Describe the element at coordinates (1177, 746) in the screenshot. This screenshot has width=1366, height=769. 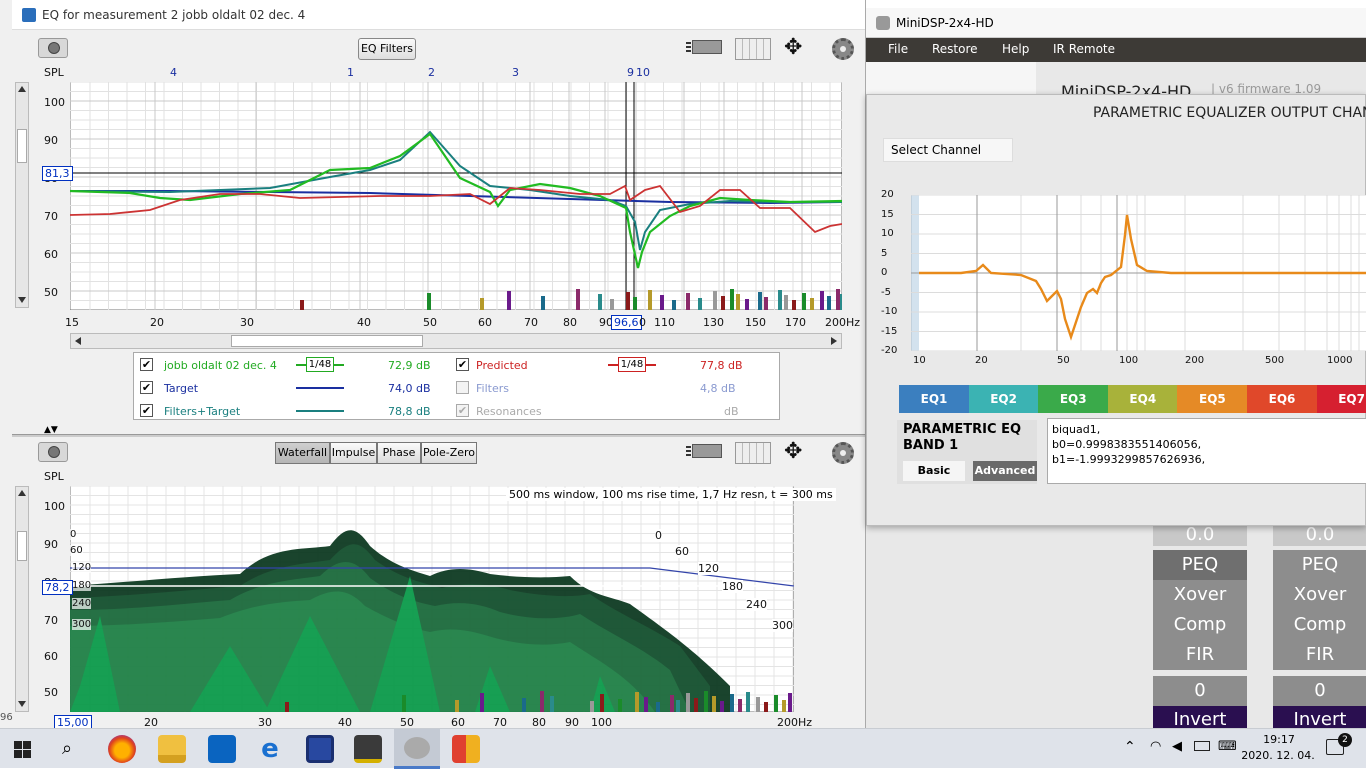
I see `speaker-icon: ◀` at that location.